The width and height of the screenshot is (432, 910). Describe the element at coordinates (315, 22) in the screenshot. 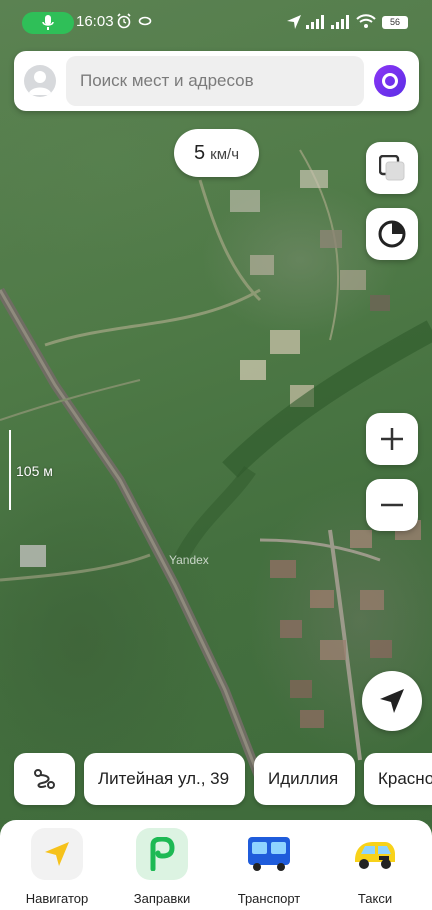

I see `signal-icon` at that location.